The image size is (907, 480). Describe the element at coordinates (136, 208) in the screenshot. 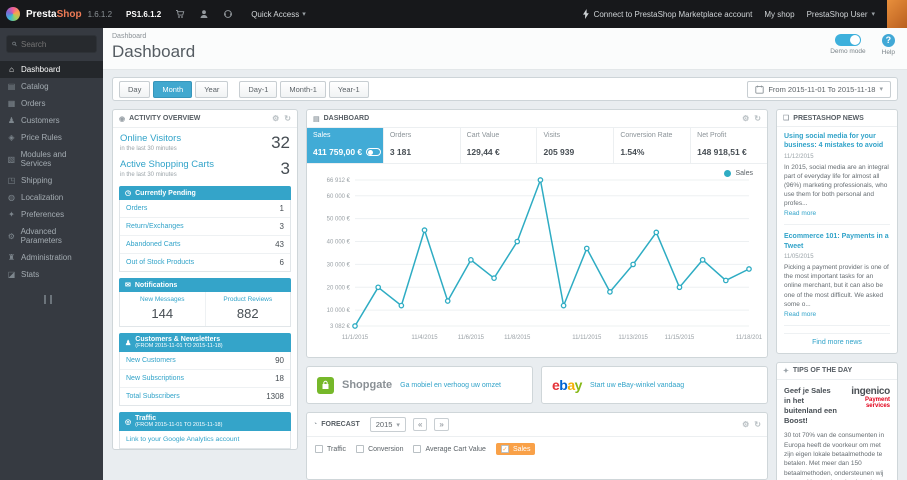

I see `orders-link: Orders` at that location.